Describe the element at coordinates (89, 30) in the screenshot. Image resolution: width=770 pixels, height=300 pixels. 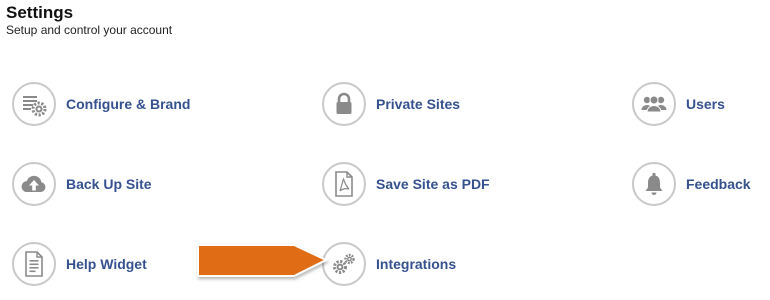
I see `page-subtitle: Setup and control your account` at that location.